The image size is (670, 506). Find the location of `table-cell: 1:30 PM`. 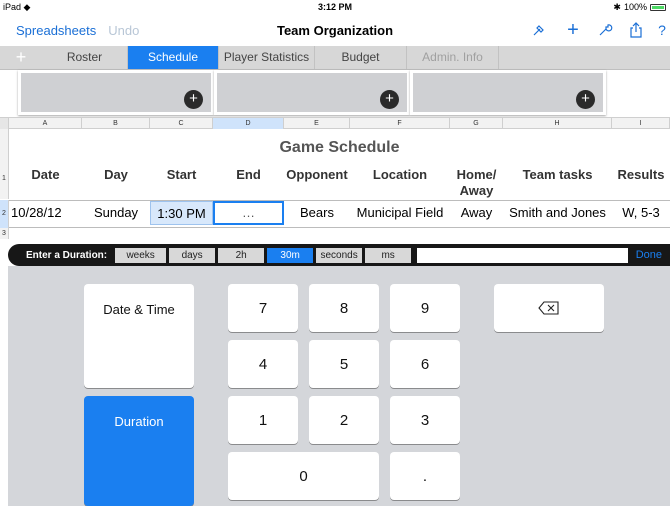

table-cell: 1:30 PM is located at coordinates (181, 213).